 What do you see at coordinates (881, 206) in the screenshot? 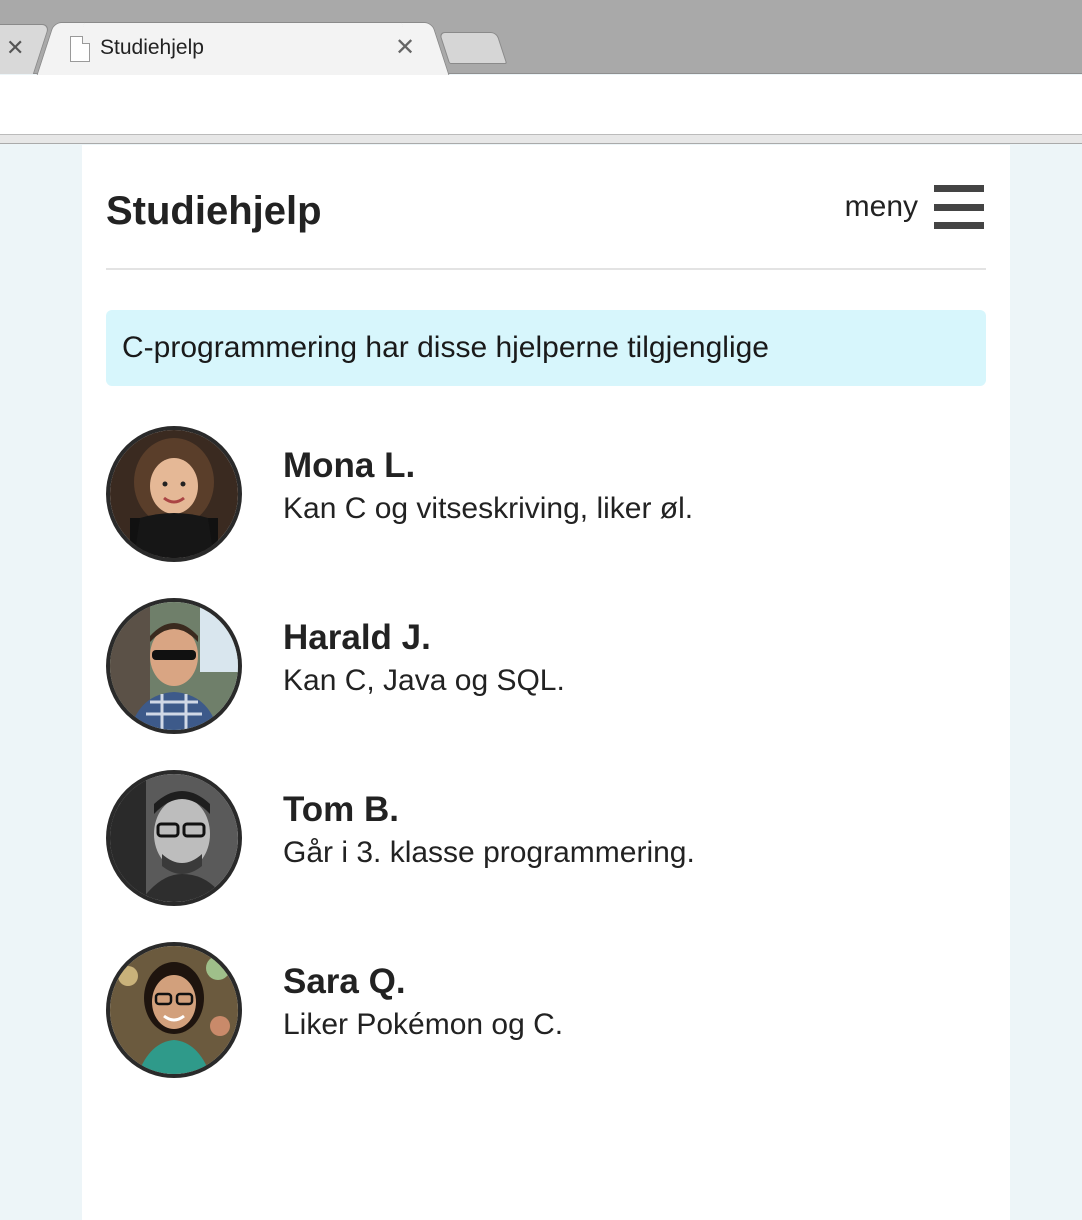
I see `menu-label: meny` at bounding box center [881, 206].